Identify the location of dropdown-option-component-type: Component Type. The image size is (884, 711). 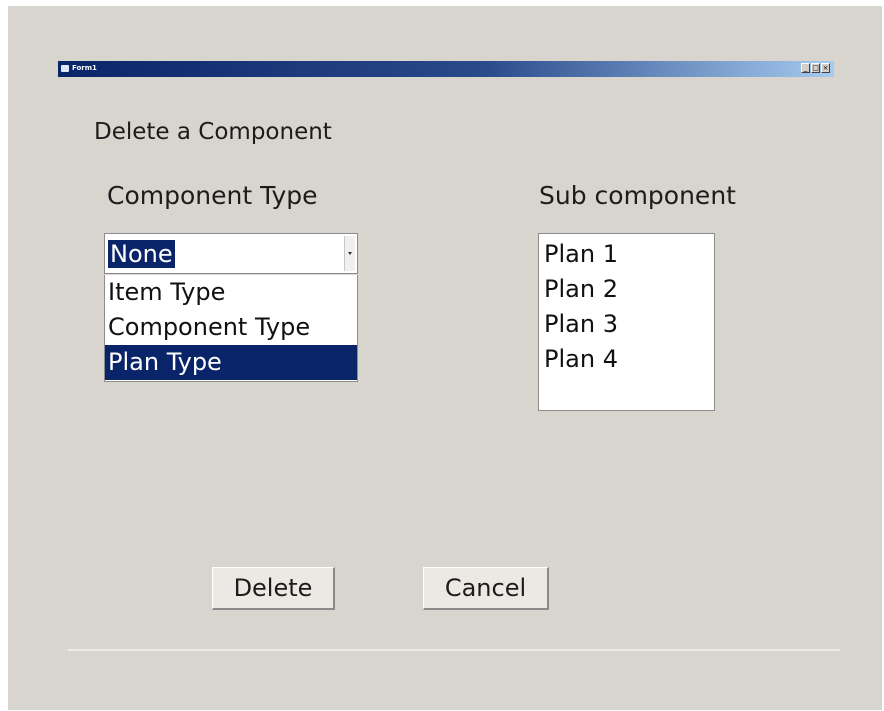
(231, 327).